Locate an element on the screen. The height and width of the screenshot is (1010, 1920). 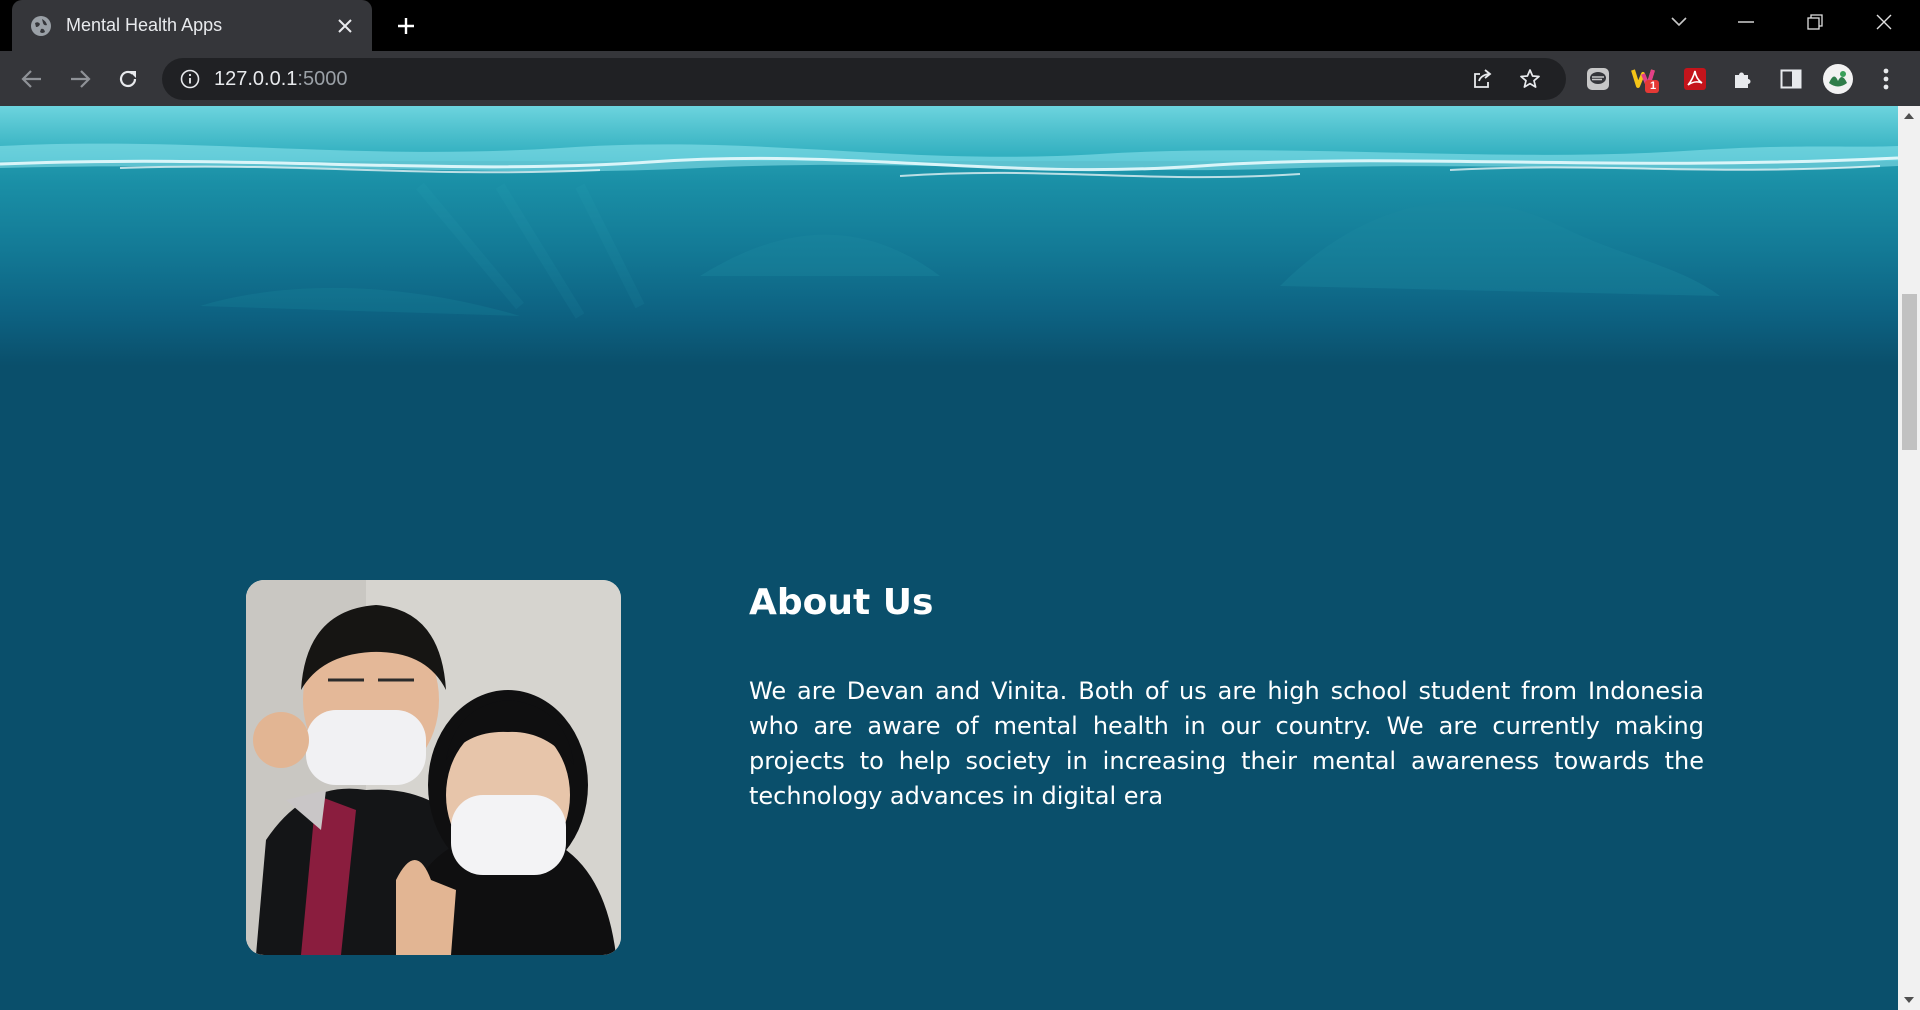
share-icon is located at coordinates (1482, 79).